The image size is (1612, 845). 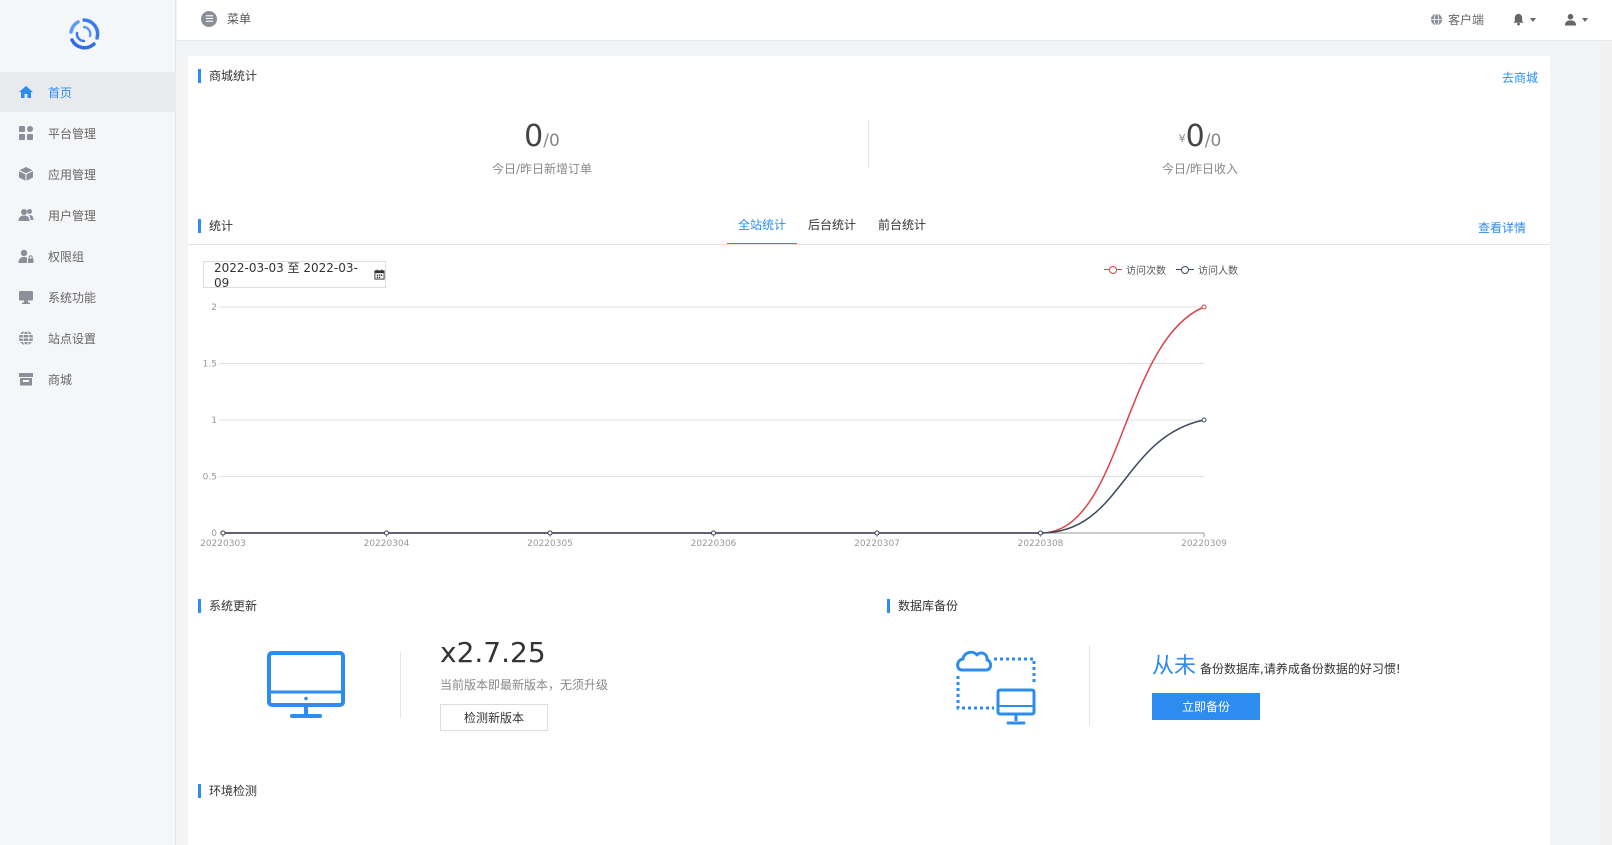 What do you see at coordinates (215, 226) in the screenshot?
I see `stats-title: 统计` at bounding box center [215, 226].